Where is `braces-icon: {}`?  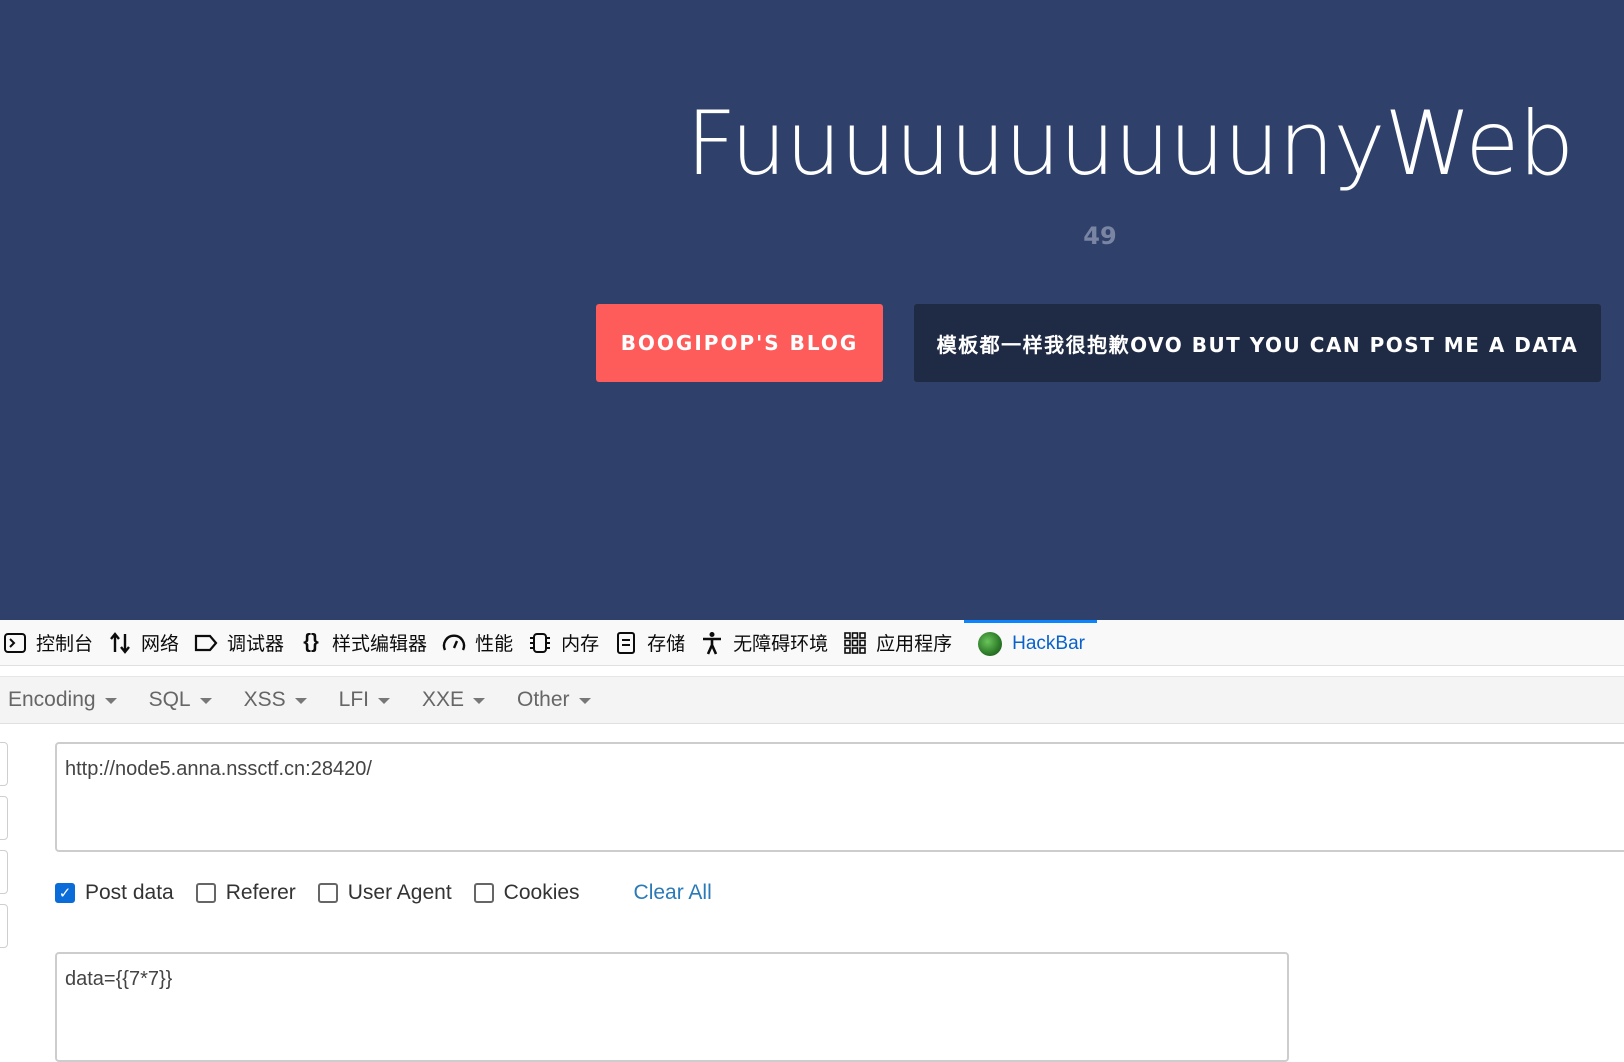 braces-icon: {} is located at coordinates (311, 642).